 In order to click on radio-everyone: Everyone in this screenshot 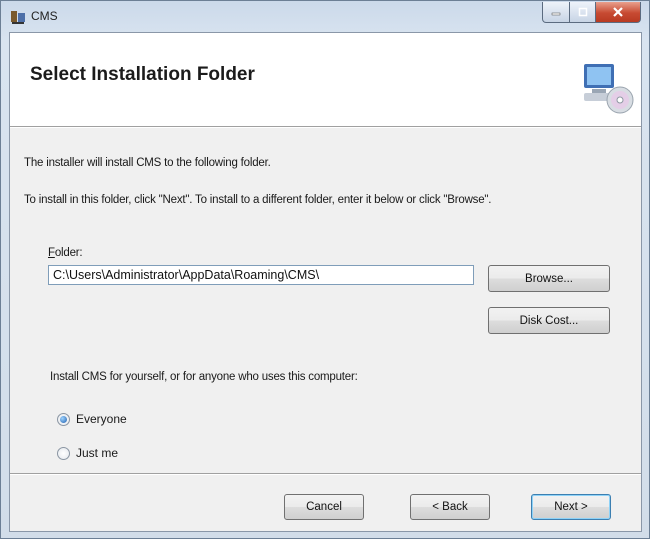, I will do `click(92, 419)`.